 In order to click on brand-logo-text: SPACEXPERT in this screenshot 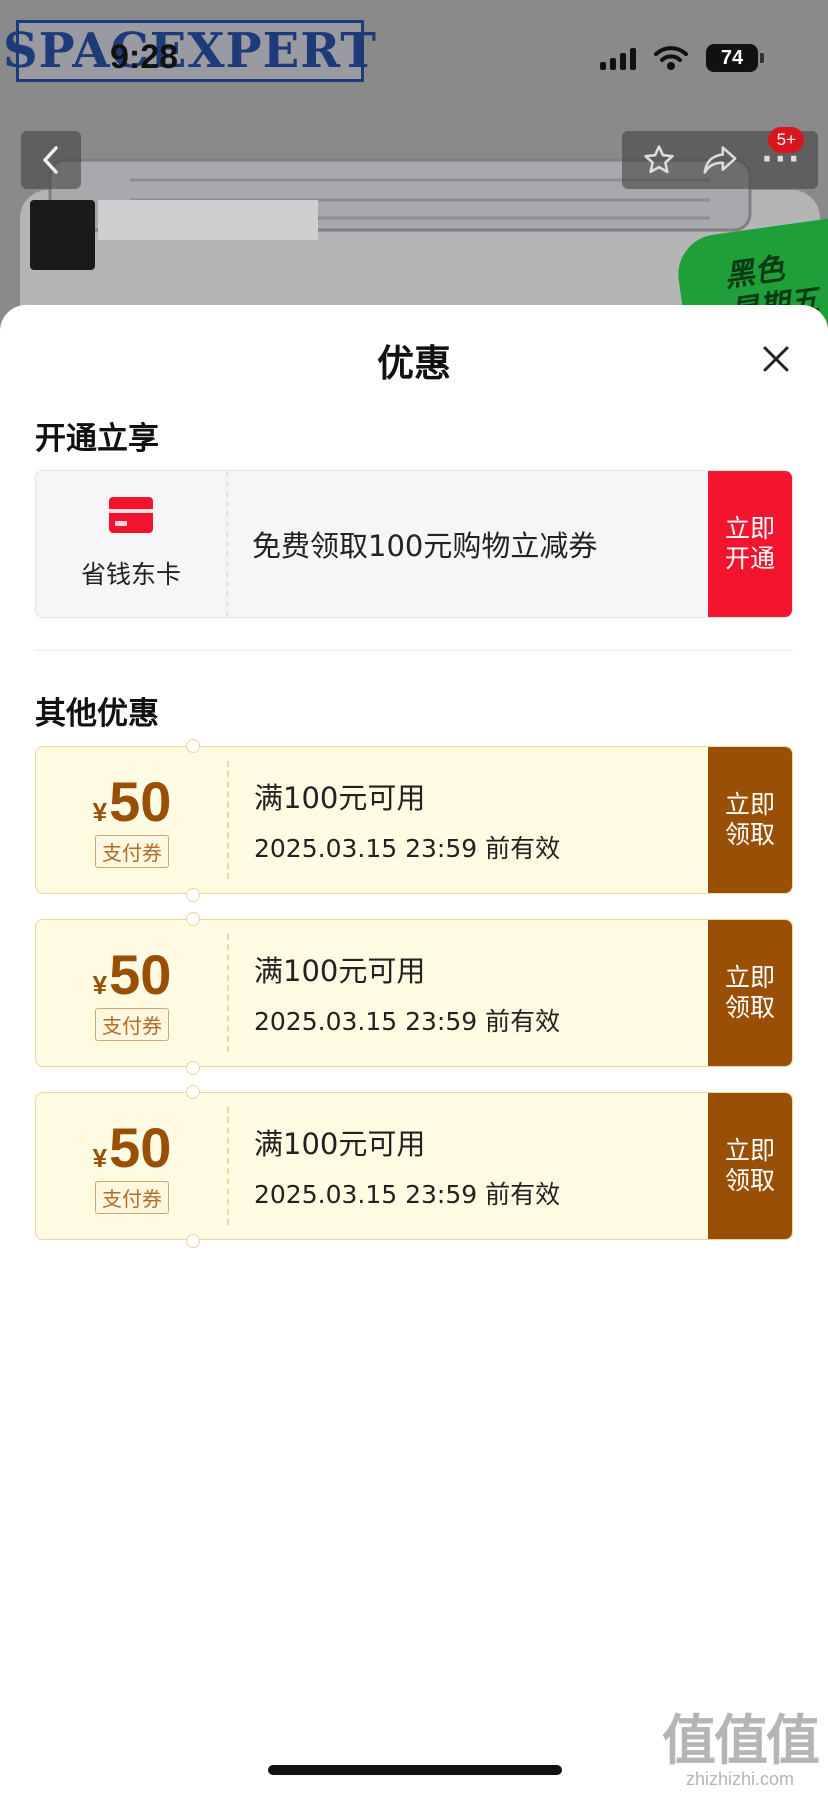, I will do `click(190, 51)`.